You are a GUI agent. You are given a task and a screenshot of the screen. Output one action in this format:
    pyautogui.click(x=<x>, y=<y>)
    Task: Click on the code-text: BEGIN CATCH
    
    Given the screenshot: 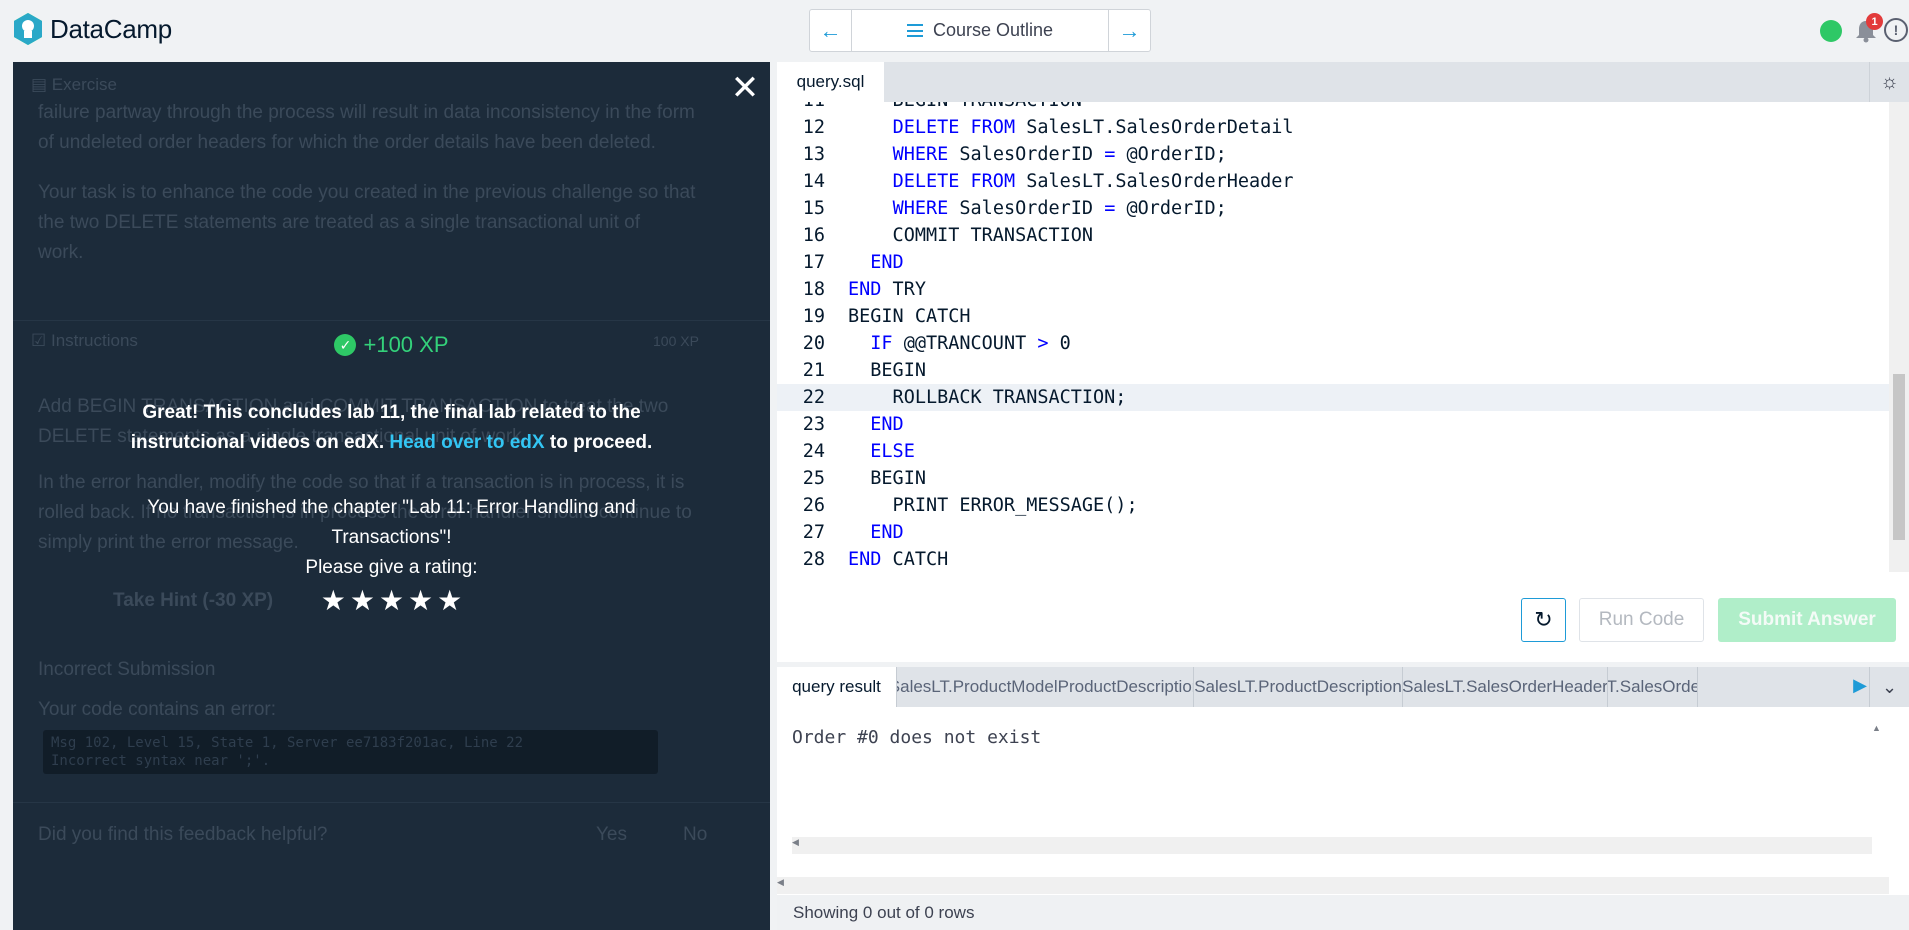 What is the action you would take?
    pyautogui.click(x=909, y=316)
    